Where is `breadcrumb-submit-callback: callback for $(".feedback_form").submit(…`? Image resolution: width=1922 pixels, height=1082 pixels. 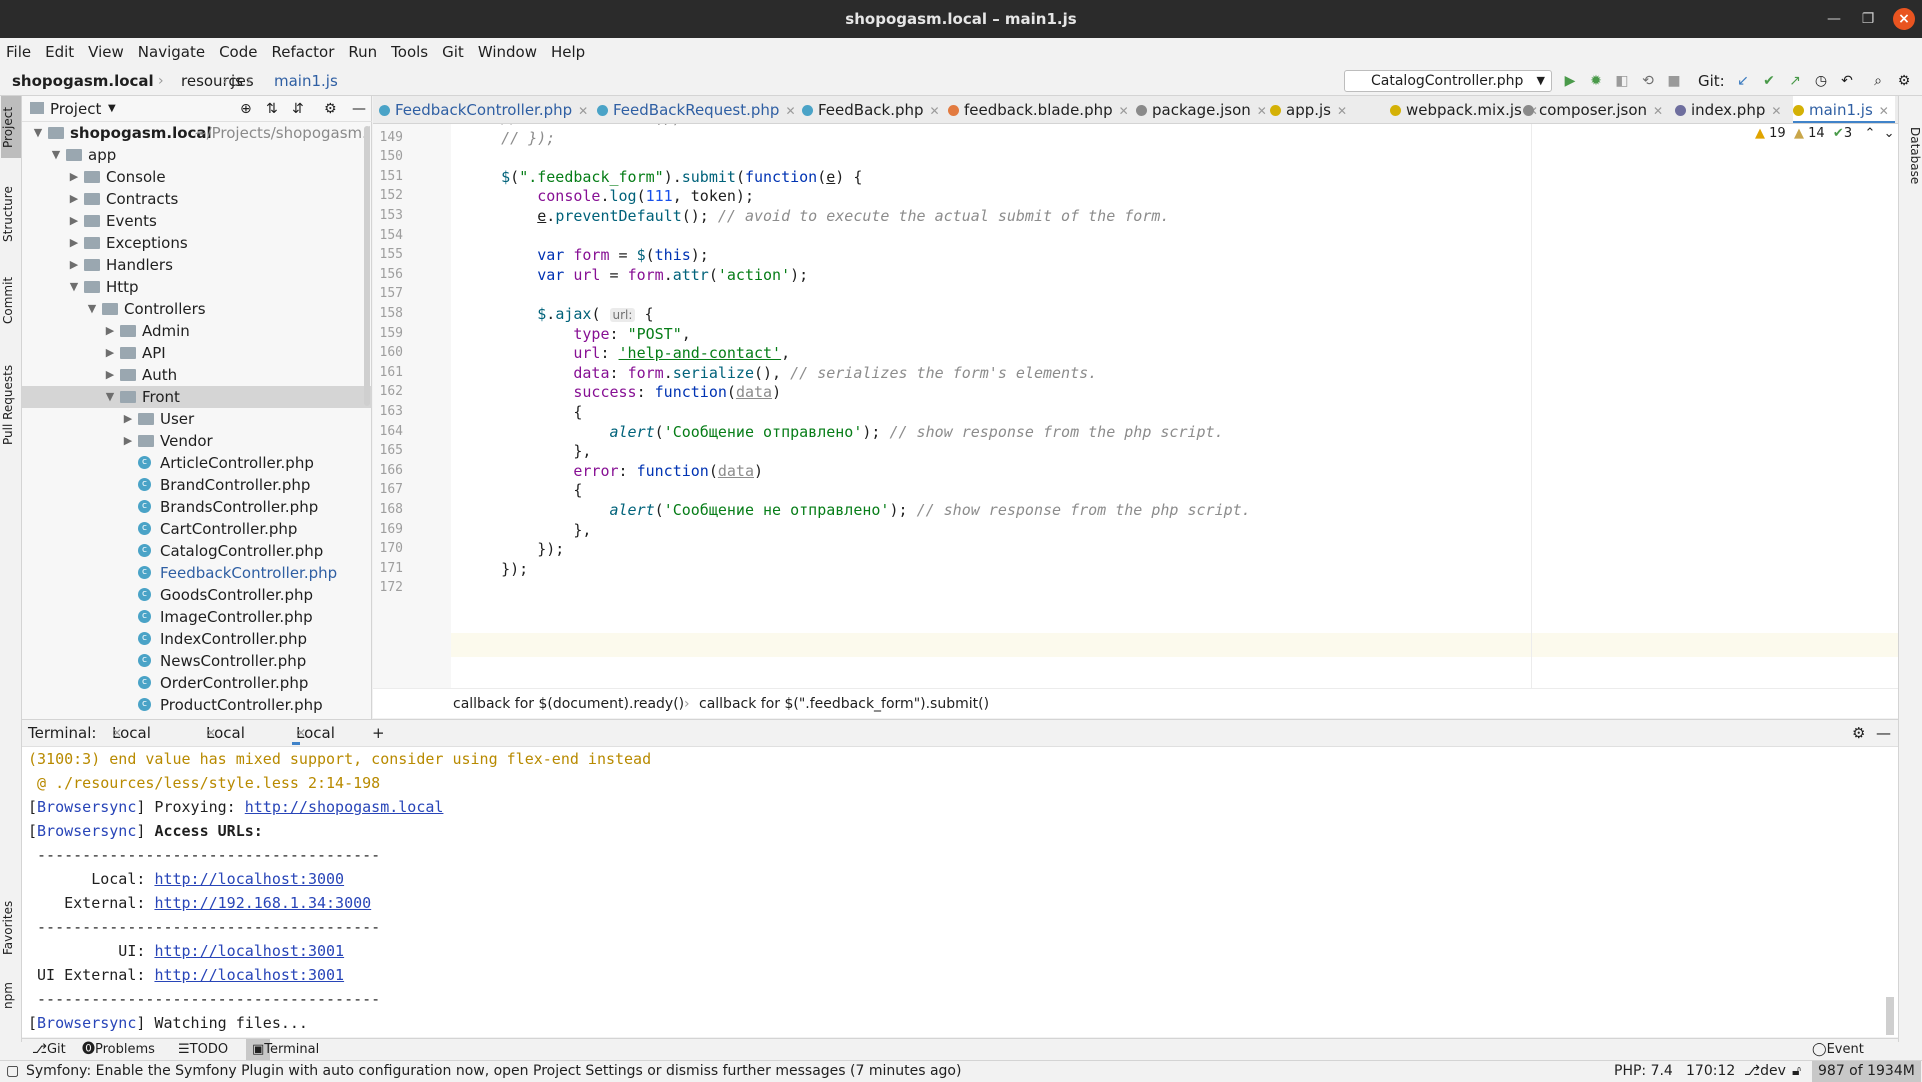 breadcrumb-submit-callback: callback for $(".feedback_form").submit(… is located at coordinates (844, 704).